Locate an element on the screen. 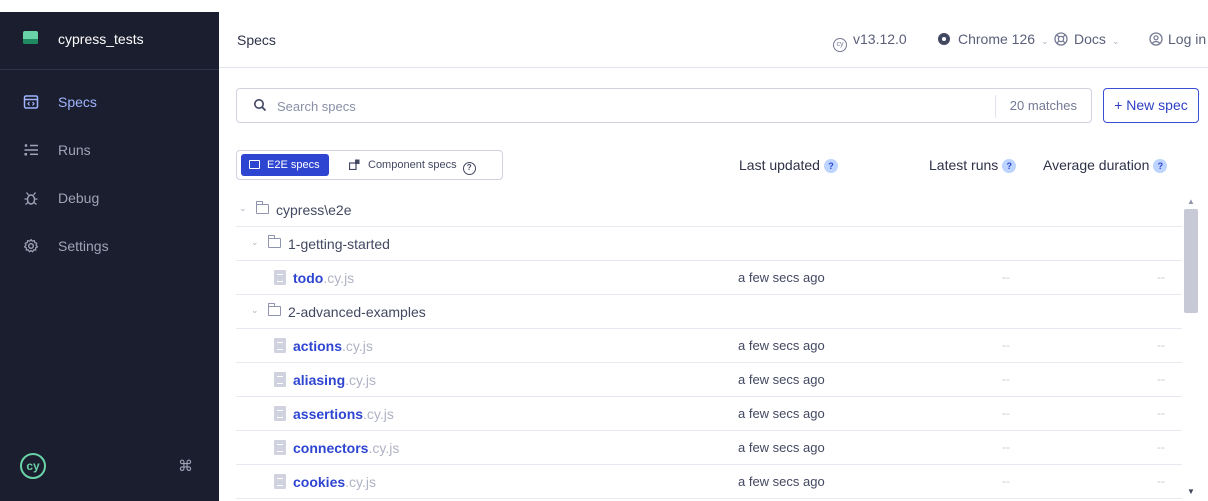 The width and height of the screenshot is (1208, 501). spec-name: todo is located at coordinates (308, 278).